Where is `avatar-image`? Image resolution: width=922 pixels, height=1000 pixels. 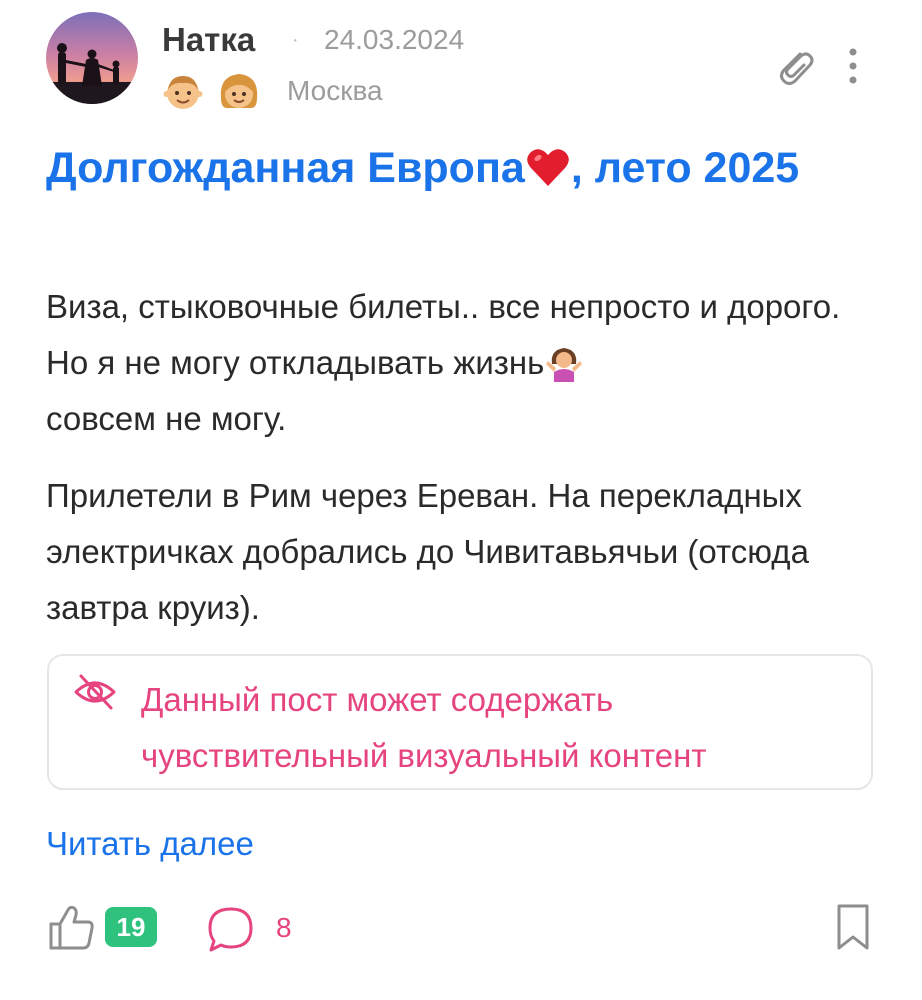 avatar-image is located at coordinates (92, 58).